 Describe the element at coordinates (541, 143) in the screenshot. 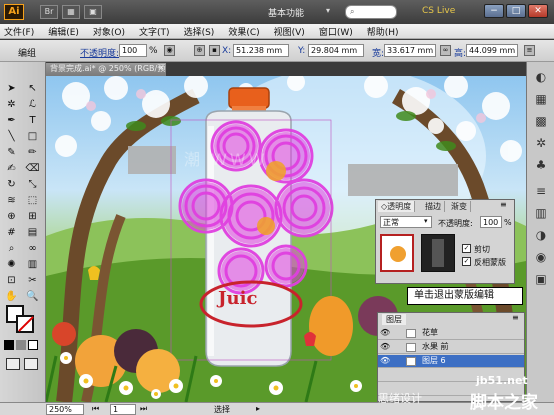

I see `brushes-panel-icon: ✲` at that location.